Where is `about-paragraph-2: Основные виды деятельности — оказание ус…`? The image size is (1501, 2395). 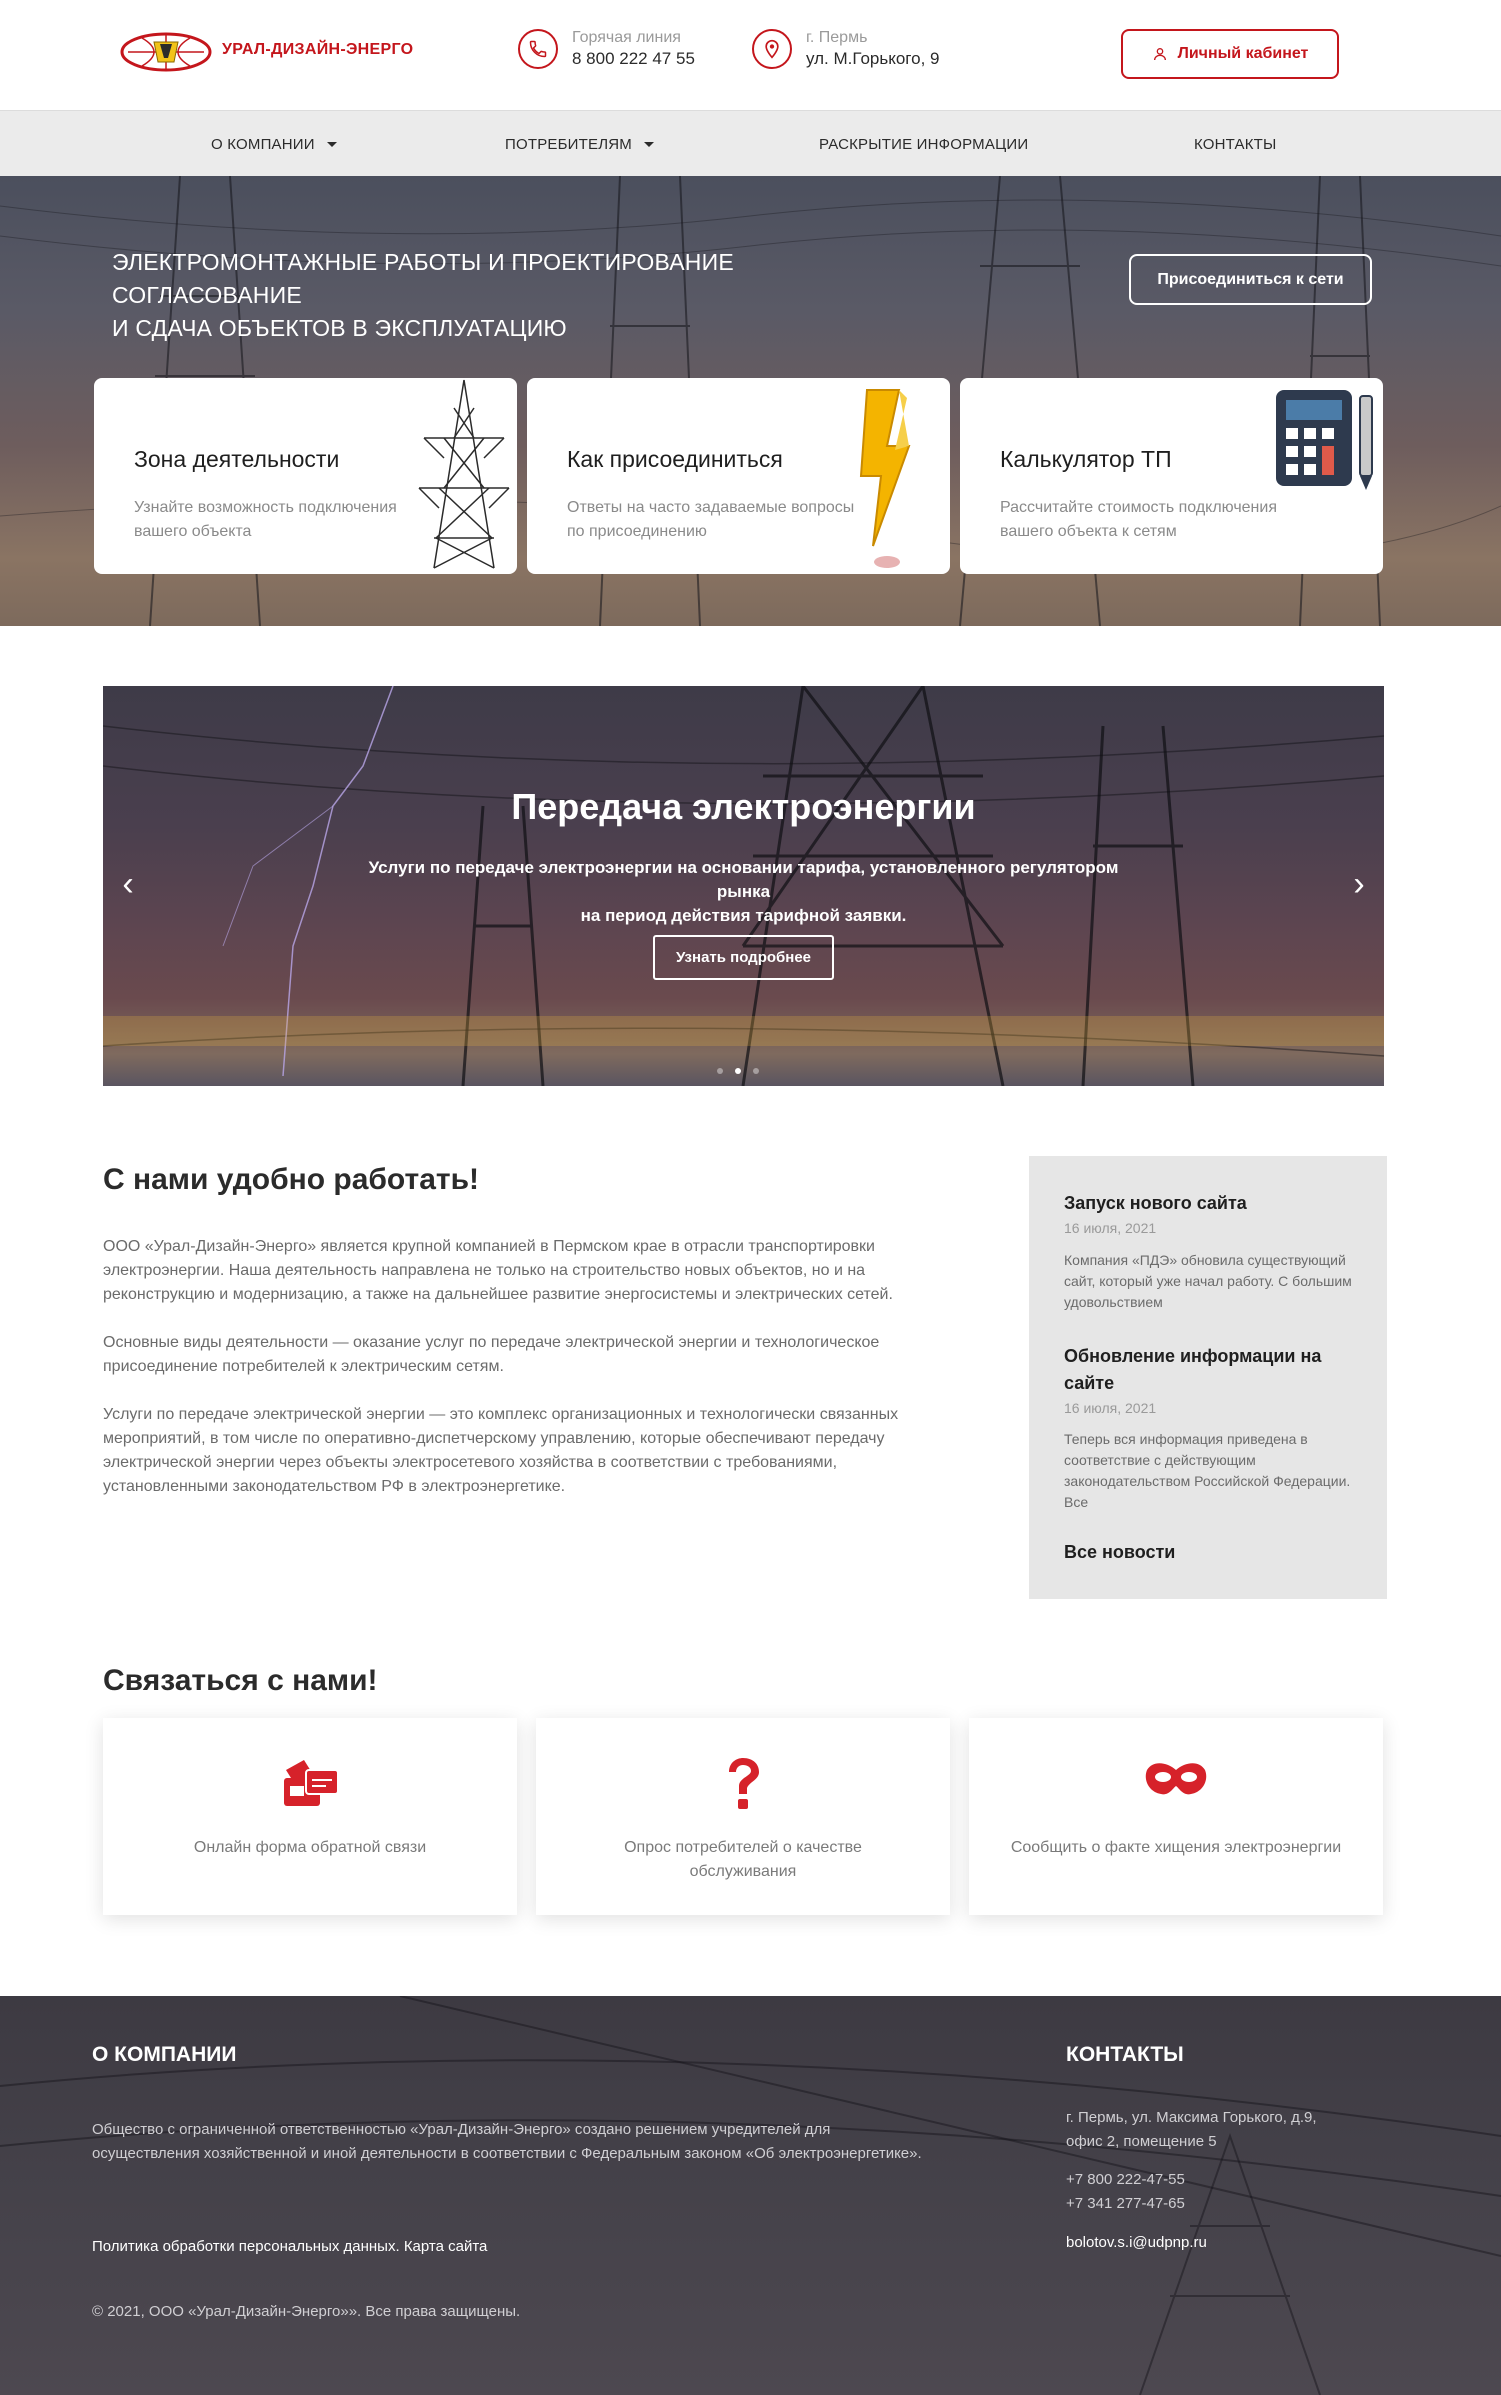
about-paragraph-2: Основные виды деятельности — оказание ус… is located at coordinates (491, 1354).